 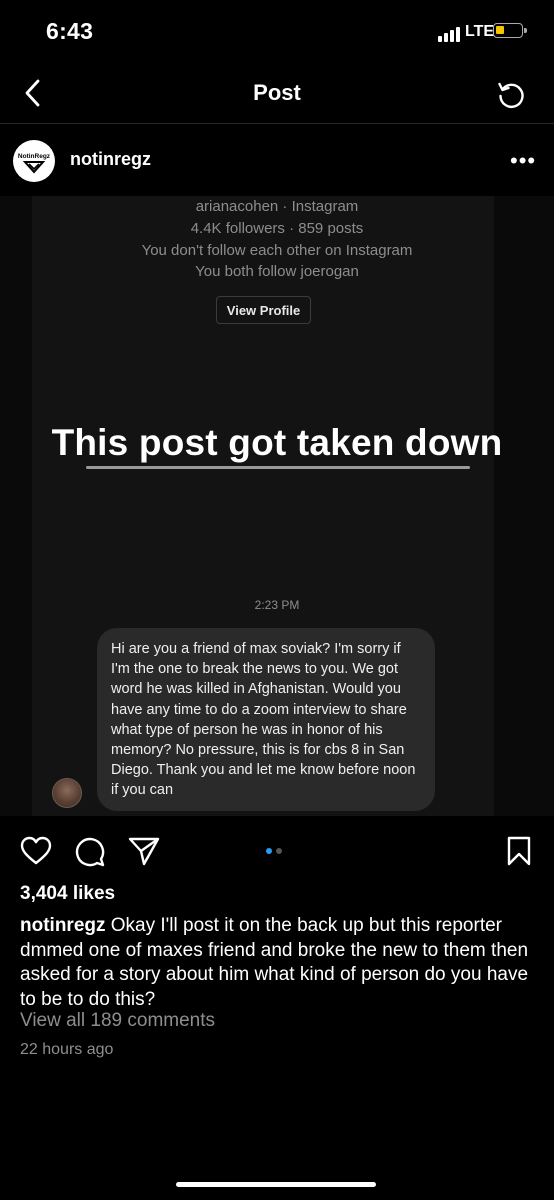 I want to click on avatar: NotinRegz, so click(x=34, y=161).